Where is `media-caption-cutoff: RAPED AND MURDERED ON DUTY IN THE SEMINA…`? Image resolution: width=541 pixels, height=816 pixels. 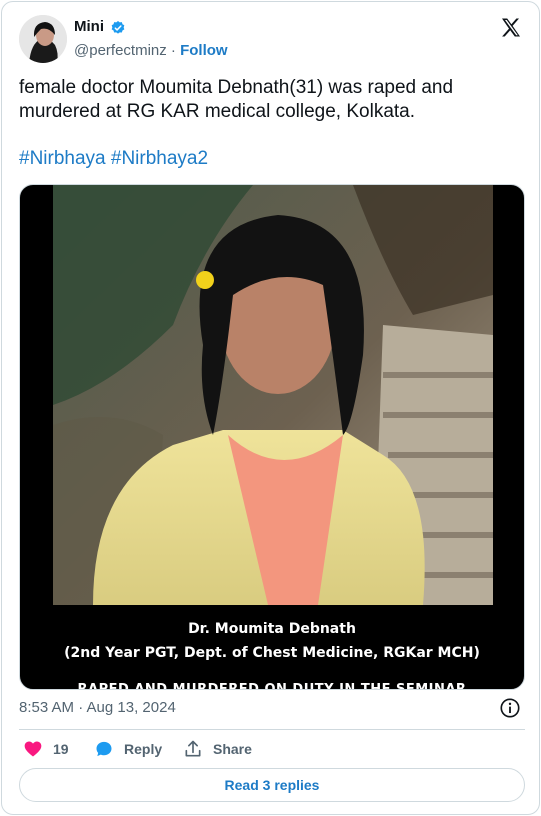
media-caption-cutoff: RAPED AND MURDERED ON DUTY IN THE SEMINA… is located at coordinates (272, 686).